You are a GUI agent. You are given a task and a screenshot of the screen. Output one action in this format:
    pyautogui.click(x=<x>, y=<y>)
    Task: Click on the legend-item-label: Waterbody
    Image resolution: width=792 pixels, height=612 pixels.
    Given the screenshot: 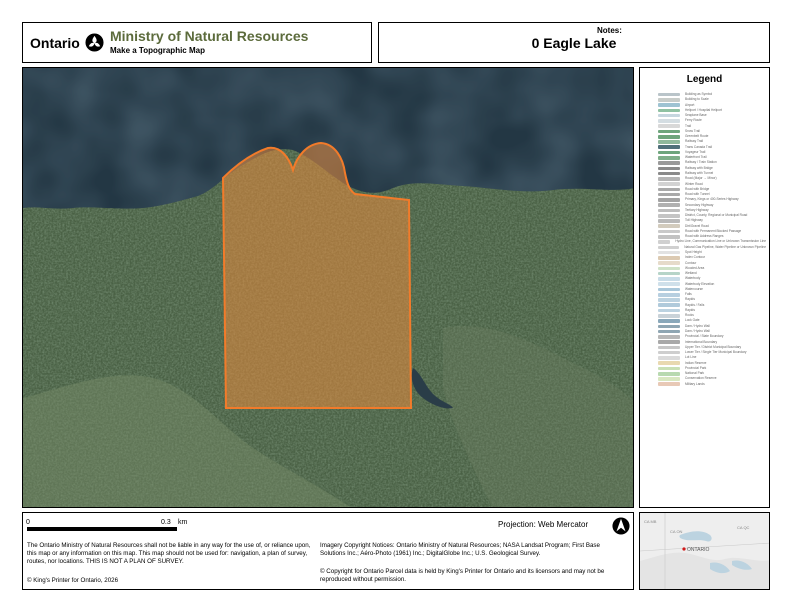 What is the action you would take?
    pyautogui.click(x=693, y=278)
    